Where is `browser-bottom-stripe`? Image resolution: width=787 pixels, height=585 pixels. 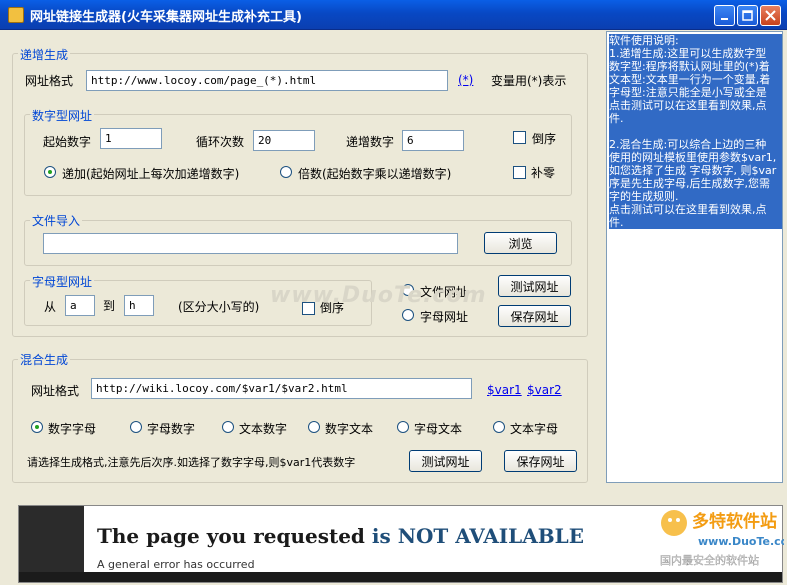 browser-bottom-stripe is located at coordinates (400, 577).